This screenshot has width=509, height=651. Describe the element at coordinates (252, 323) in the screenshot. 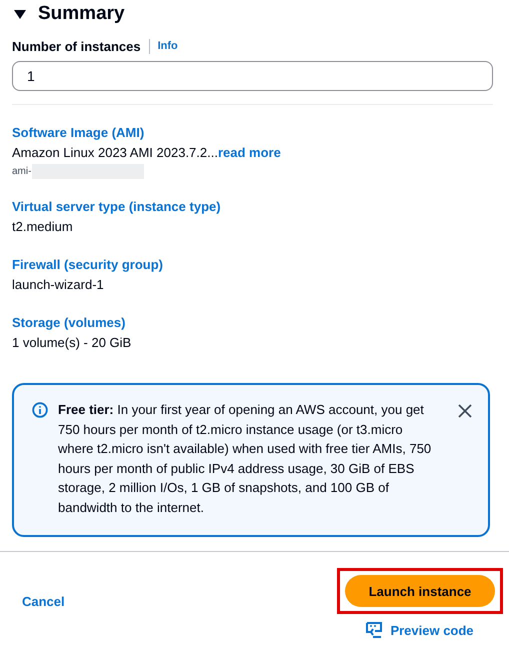

I see `summary-item-title: Storage (volumes)` at that location.